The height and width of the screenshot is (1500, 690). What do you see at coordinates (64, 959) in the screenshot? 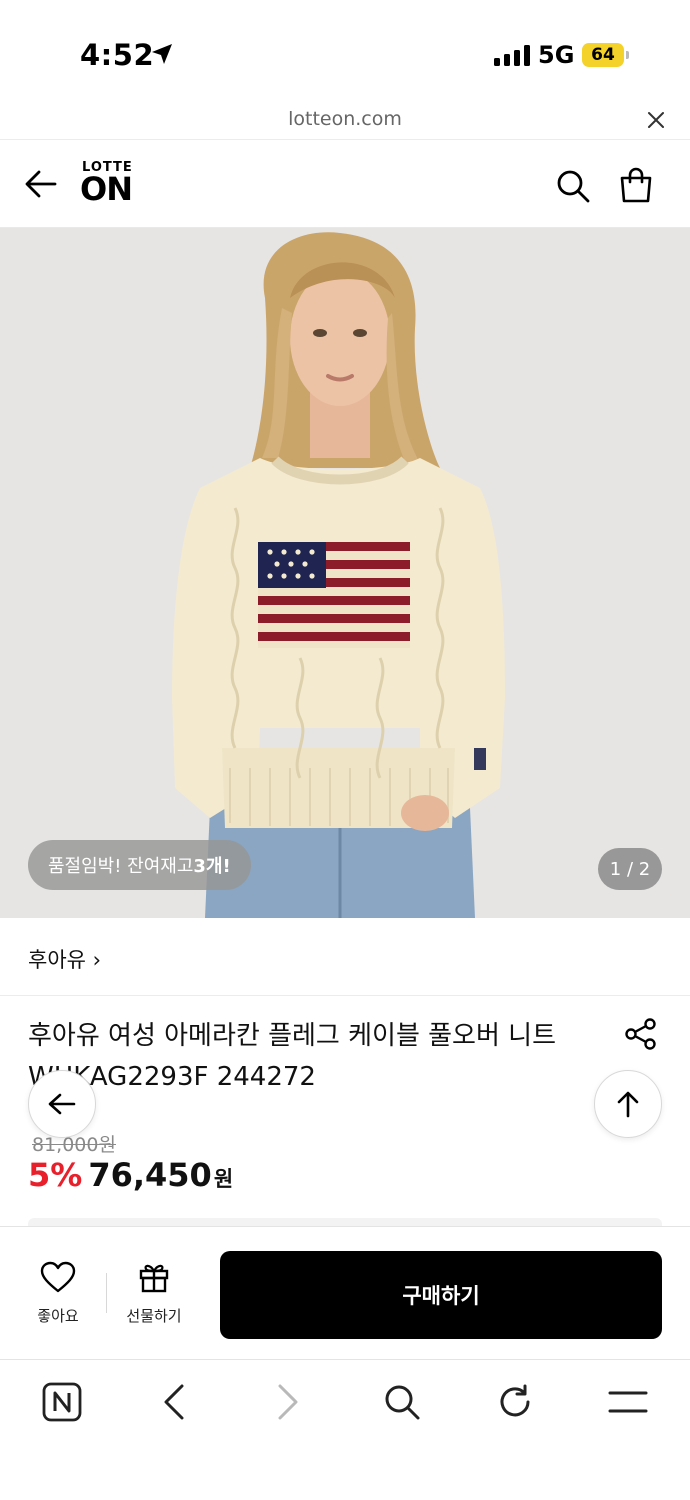
I see `brand-link: 후아유 ›` at bounding box center [64, 959].